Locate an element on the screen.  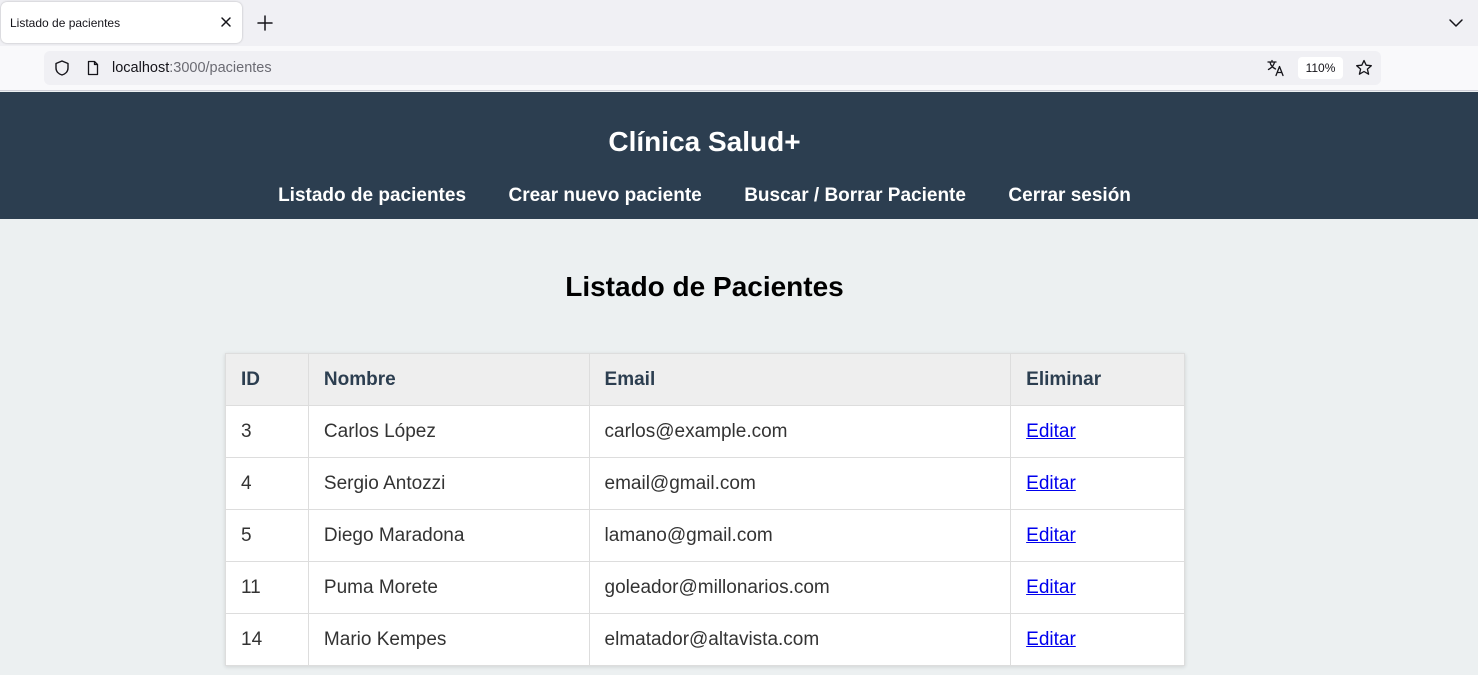
table-row: 3 Carlos López carlos@example.com Editar is located at coordinates (705, 431).